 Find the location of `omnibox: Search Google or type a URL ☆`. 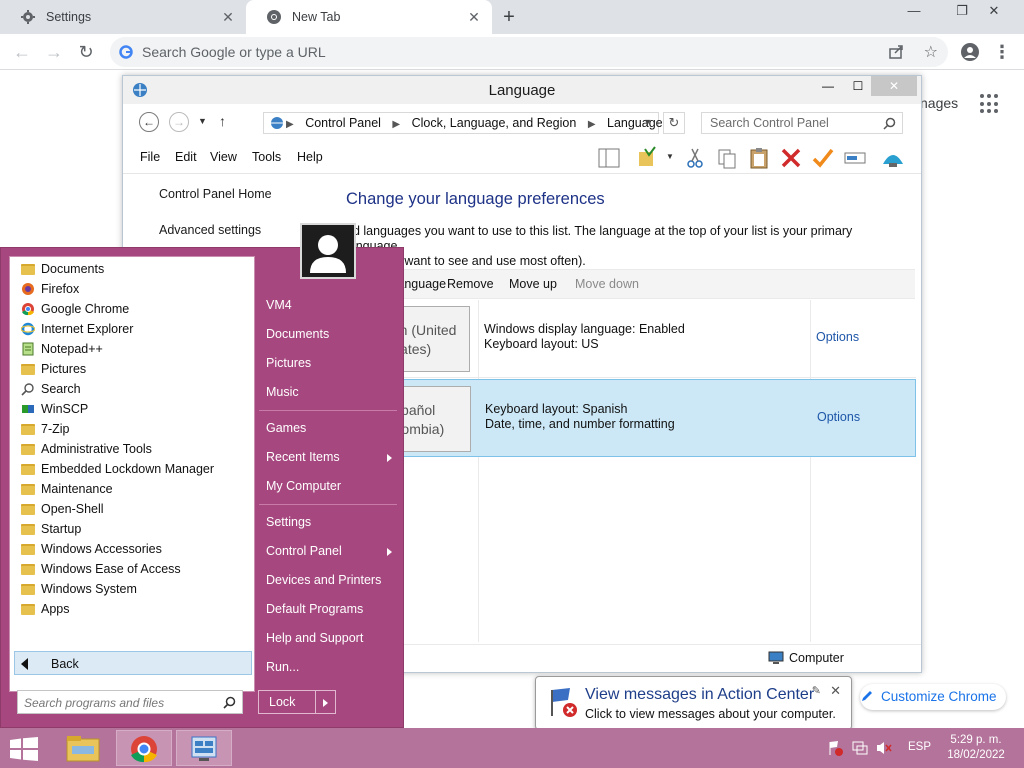

omnibox: Search Google or type a URL ☆ is located at coordinates (529, 52).